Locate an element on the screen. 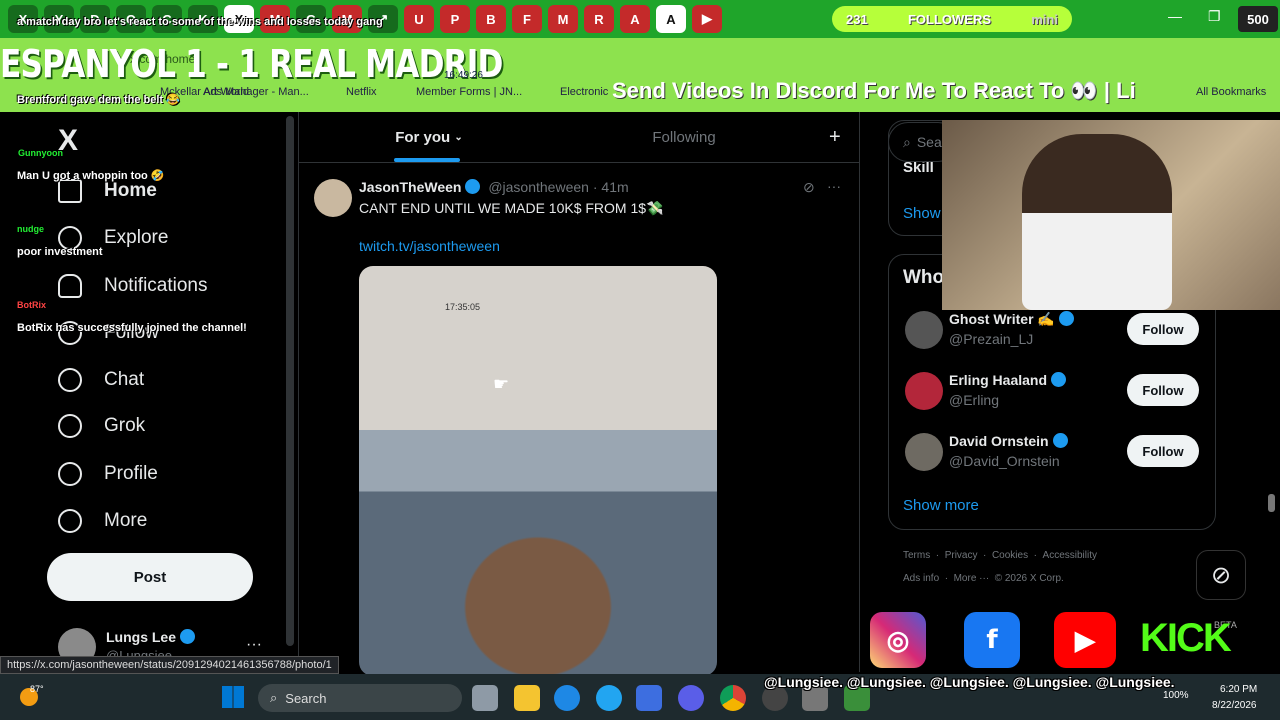 This screenshot has width=1280, height=720. suggestion-name: Ghost Writer ✍️ is located at coordinates (1011, 319).